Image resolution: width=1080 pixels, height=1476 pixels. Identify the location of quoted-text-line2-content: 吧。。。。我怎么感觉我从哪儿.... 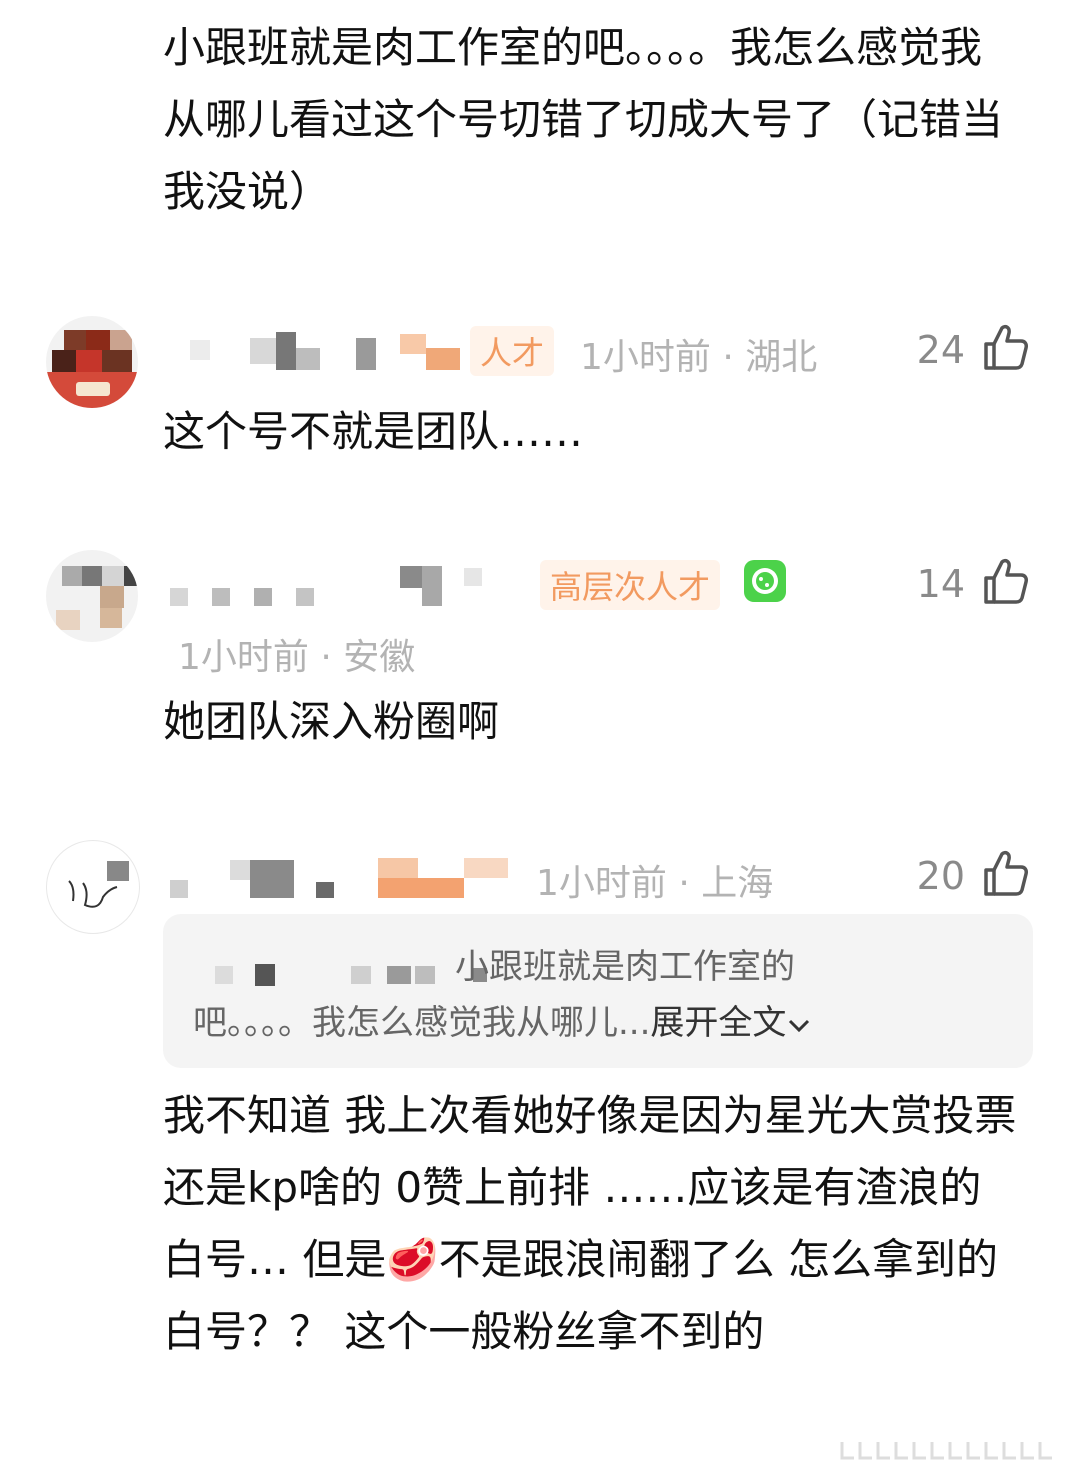
(422, 1023).